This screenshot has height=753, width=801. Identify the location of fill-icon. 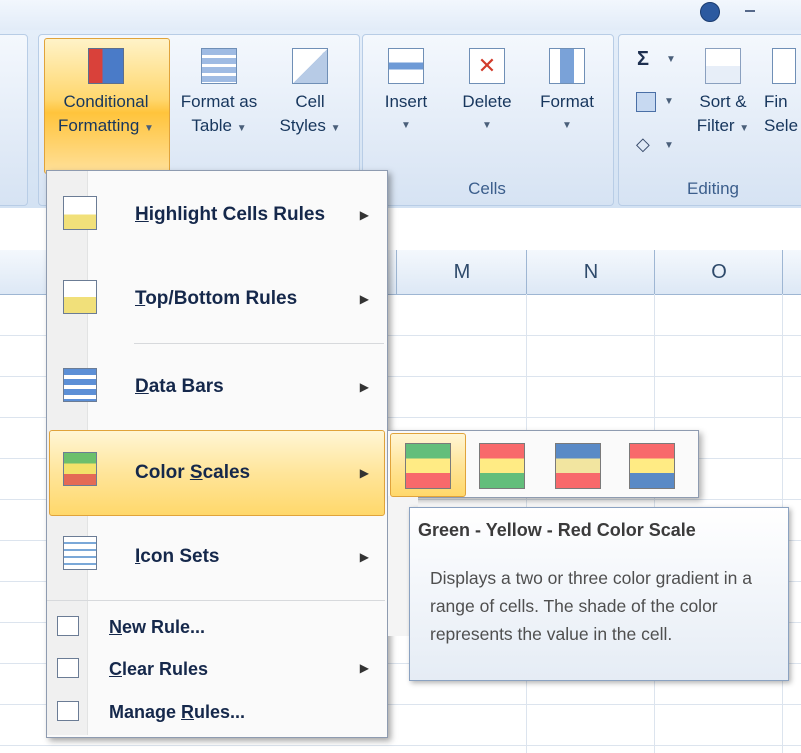
(646, 102).